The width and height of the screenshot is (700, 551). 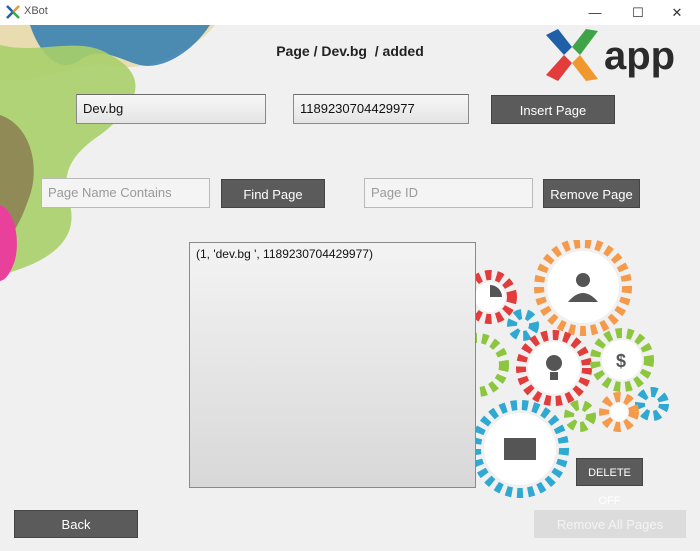 I want to click on list-item: (1, 'dev.bg ', 1189230704429977), so click(x=332, y=252).